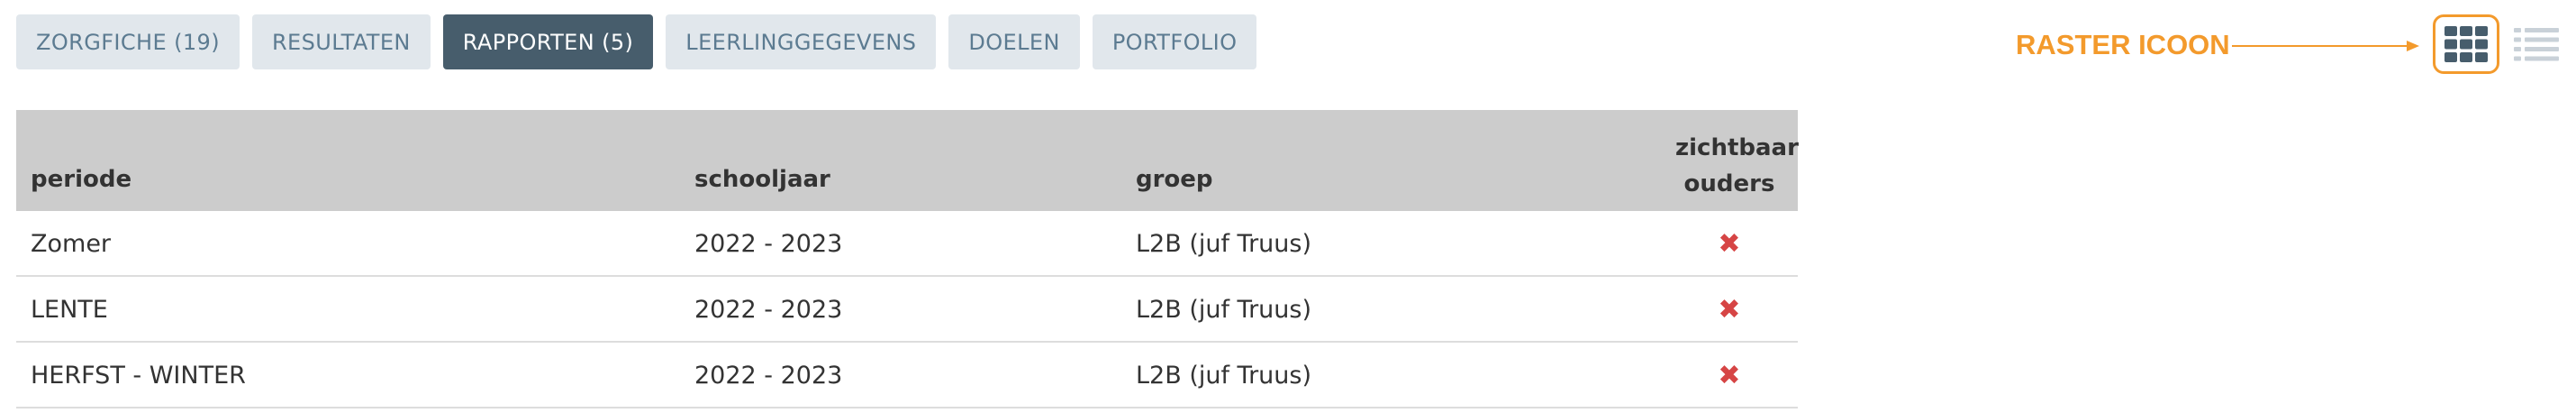 Image resolution: width=2576 pixels, height=413 pixels. What do you see at coordinates (1174, 42) in the screenshot?
I see `tab-portfolio: PORTFOLIO` at bounding box center [1174, 42].